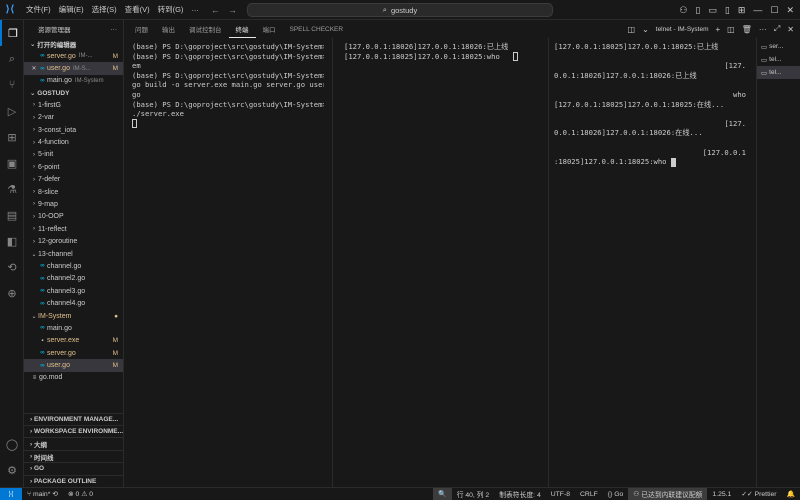  I want to click on maximize-panel-icon: ⤢, so click(777, 29).